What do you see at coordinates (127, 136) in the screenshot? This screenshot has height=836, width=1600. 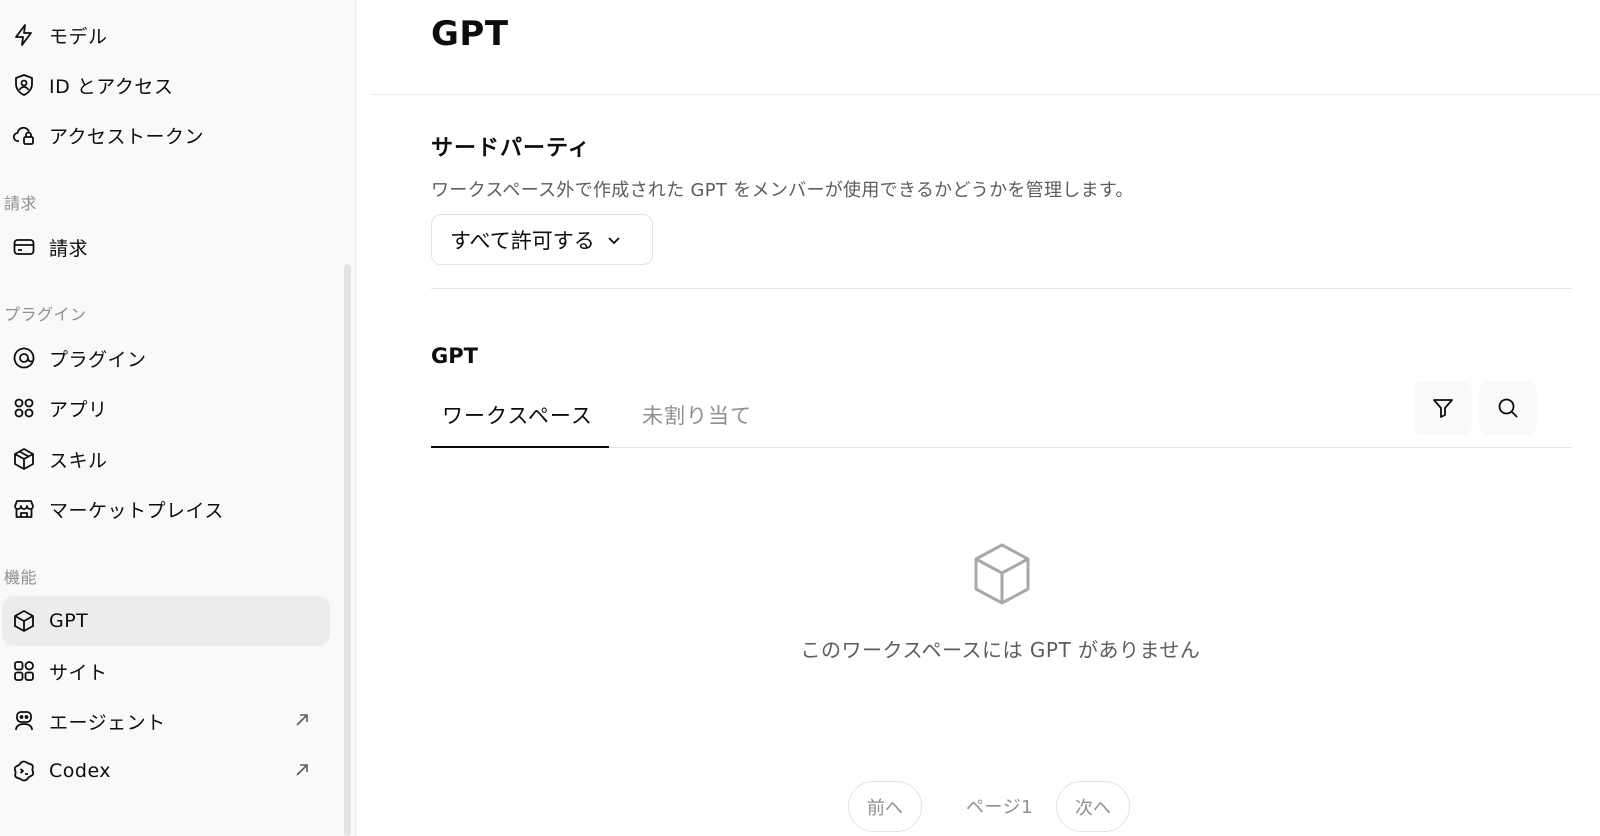 I see `sidebar-item-label: アクセストークン` at bounding box center [127, 136].